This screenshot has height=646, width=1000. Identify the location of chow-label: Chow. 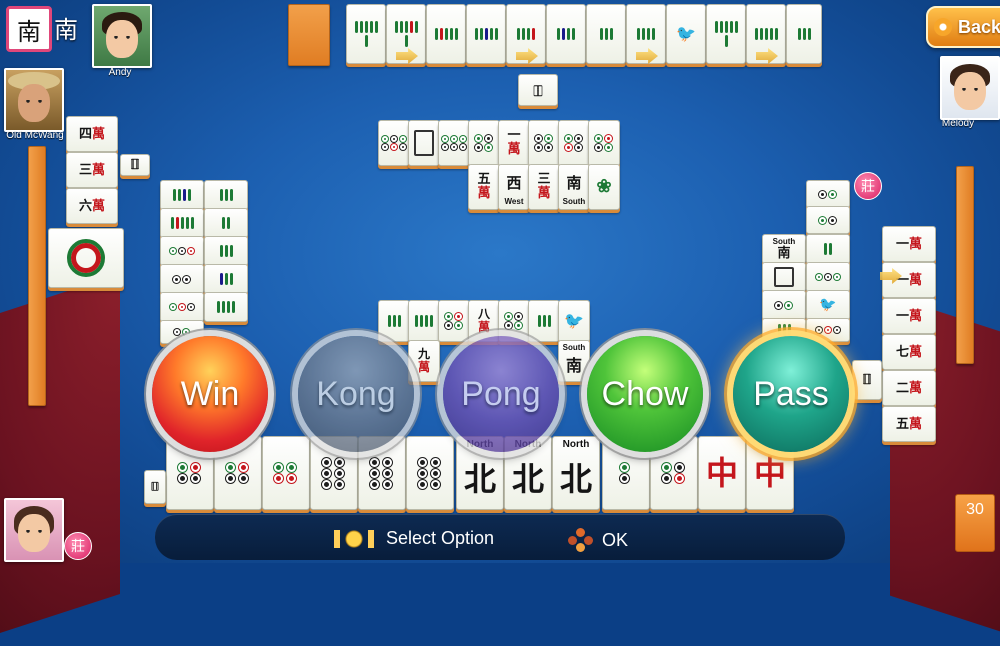
(645, 393).